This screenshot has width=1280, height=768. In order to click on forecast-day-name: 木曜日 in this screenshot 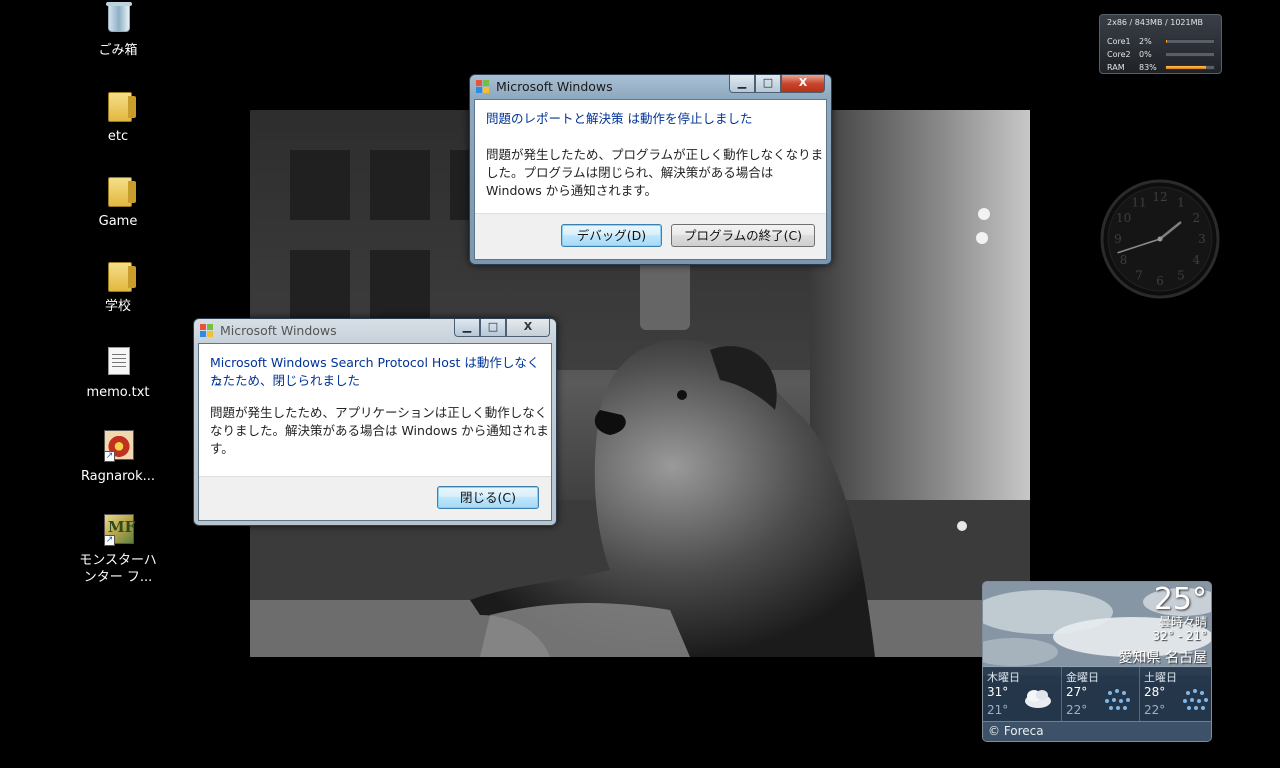, I will do `click(1003, 677)`.